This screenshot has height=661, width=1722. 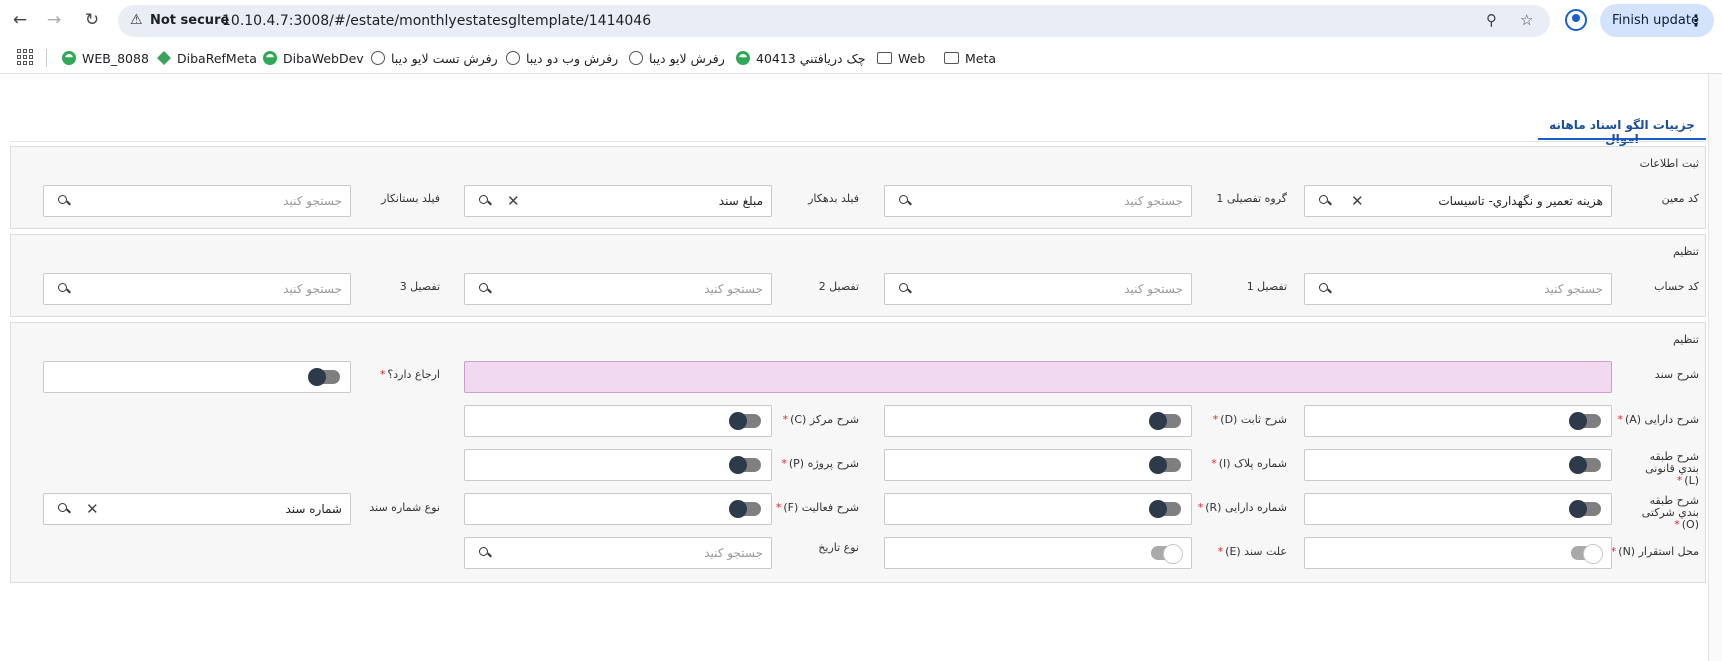 What do you see at coordinates (1654, 551) in the screenshot?
I see `location-label: محل استقرار (N)*` at bounding box center [1654, 551].